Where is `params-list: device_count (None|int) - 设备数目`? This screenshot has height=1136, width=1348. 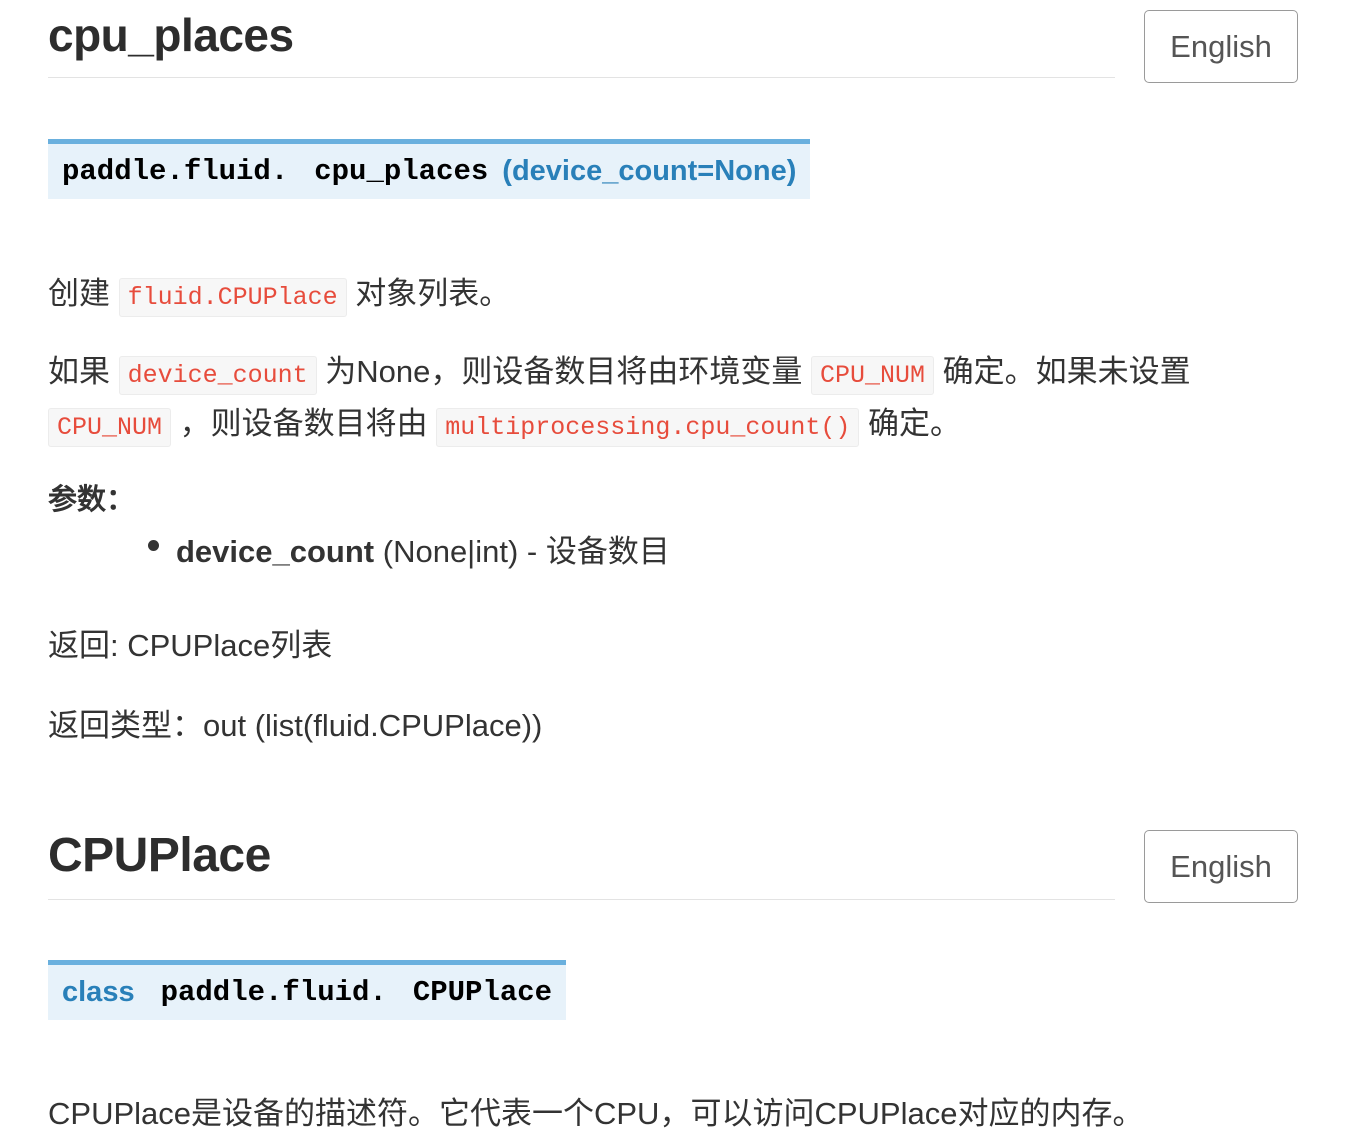
params-list: device_count (None|int) - 设备数目 is located at coordinates (409, 548).